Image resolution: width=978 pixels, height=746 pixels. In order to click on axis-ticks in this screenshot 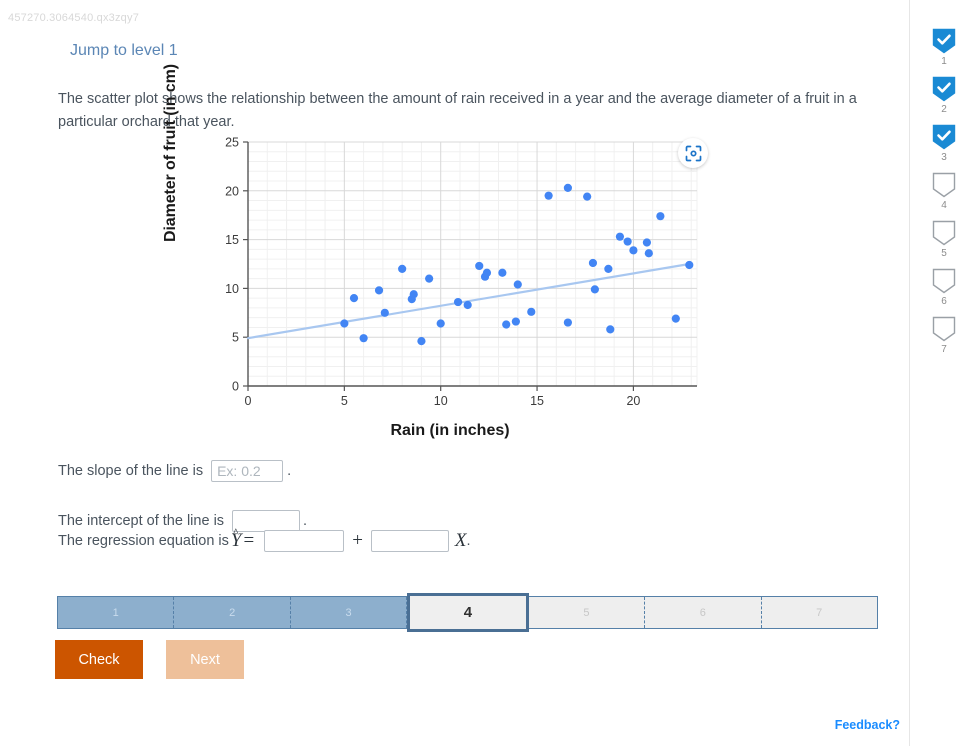, I will do `click(439, 266)`.